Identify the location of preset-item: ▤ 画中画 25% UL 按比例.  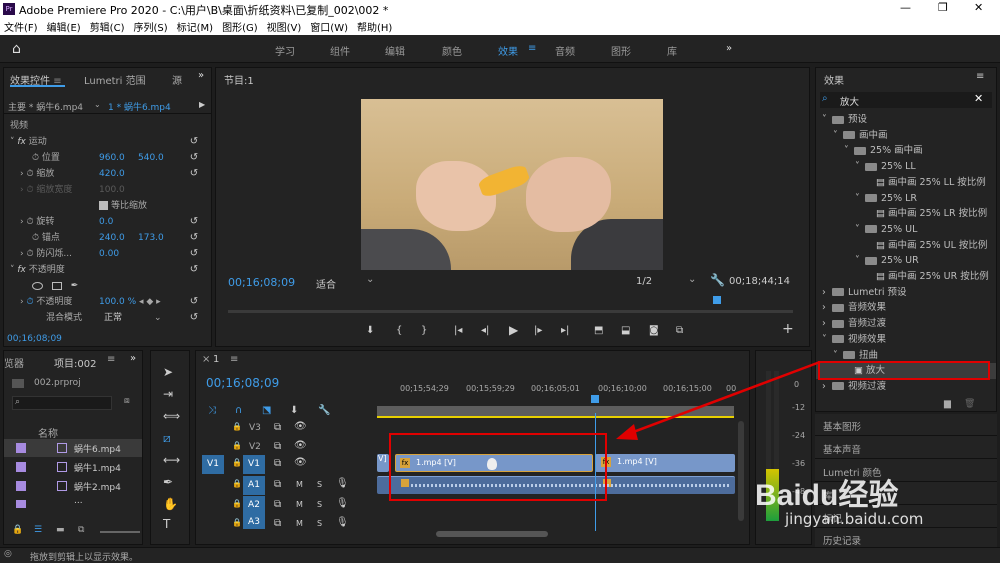
(906, 246).